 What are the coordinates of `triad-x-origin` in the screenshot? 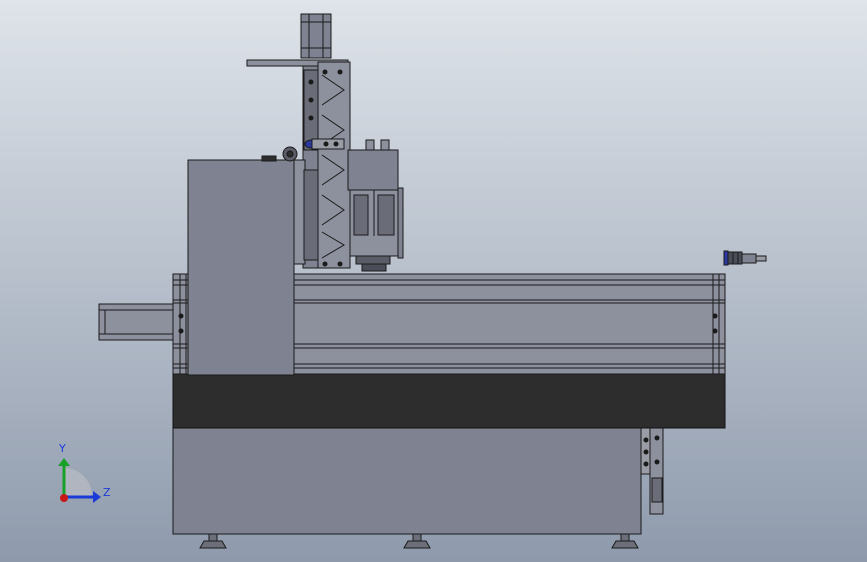 It's located at (64, 498).